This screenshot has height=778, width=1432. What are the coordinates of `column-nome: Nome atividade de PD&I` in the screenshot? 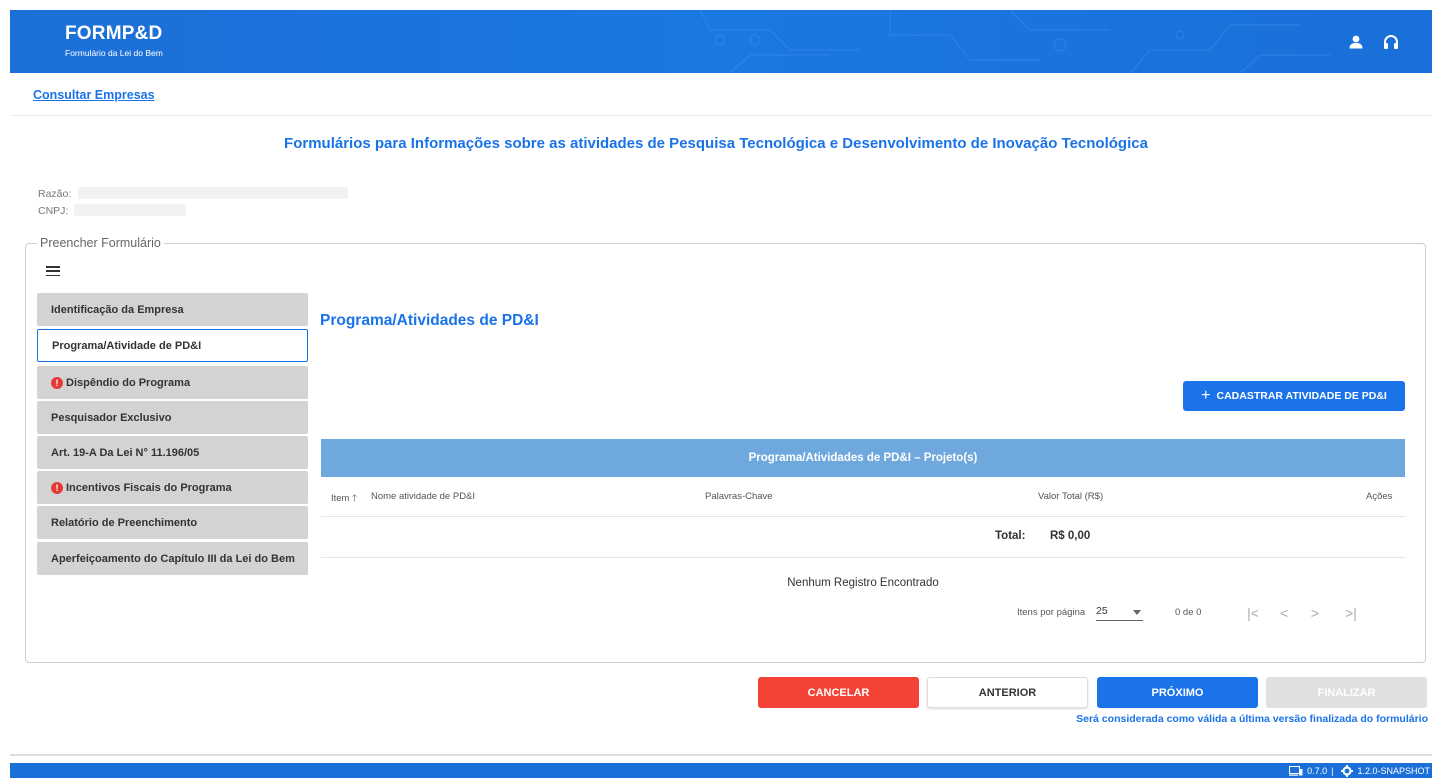 It's located at (423, 496).